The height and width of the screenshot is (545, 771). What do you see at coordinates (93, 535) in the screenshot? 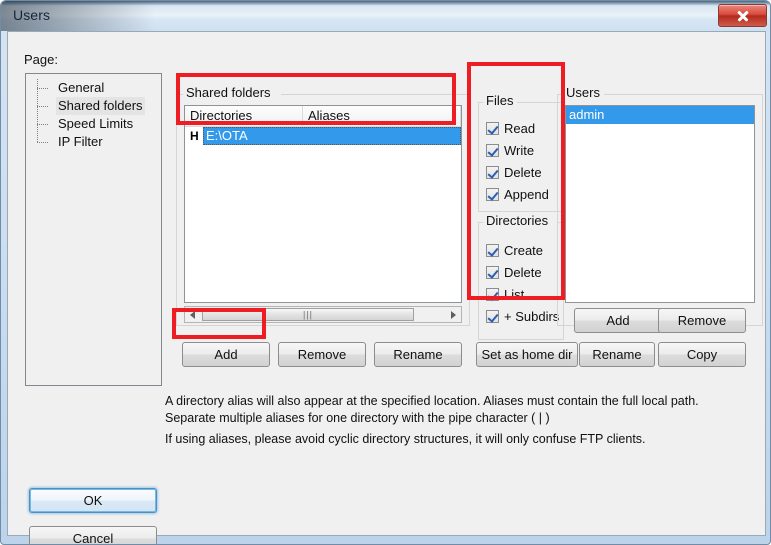
I see `cancel-button: Cancel` at bounding box center [93, 535].